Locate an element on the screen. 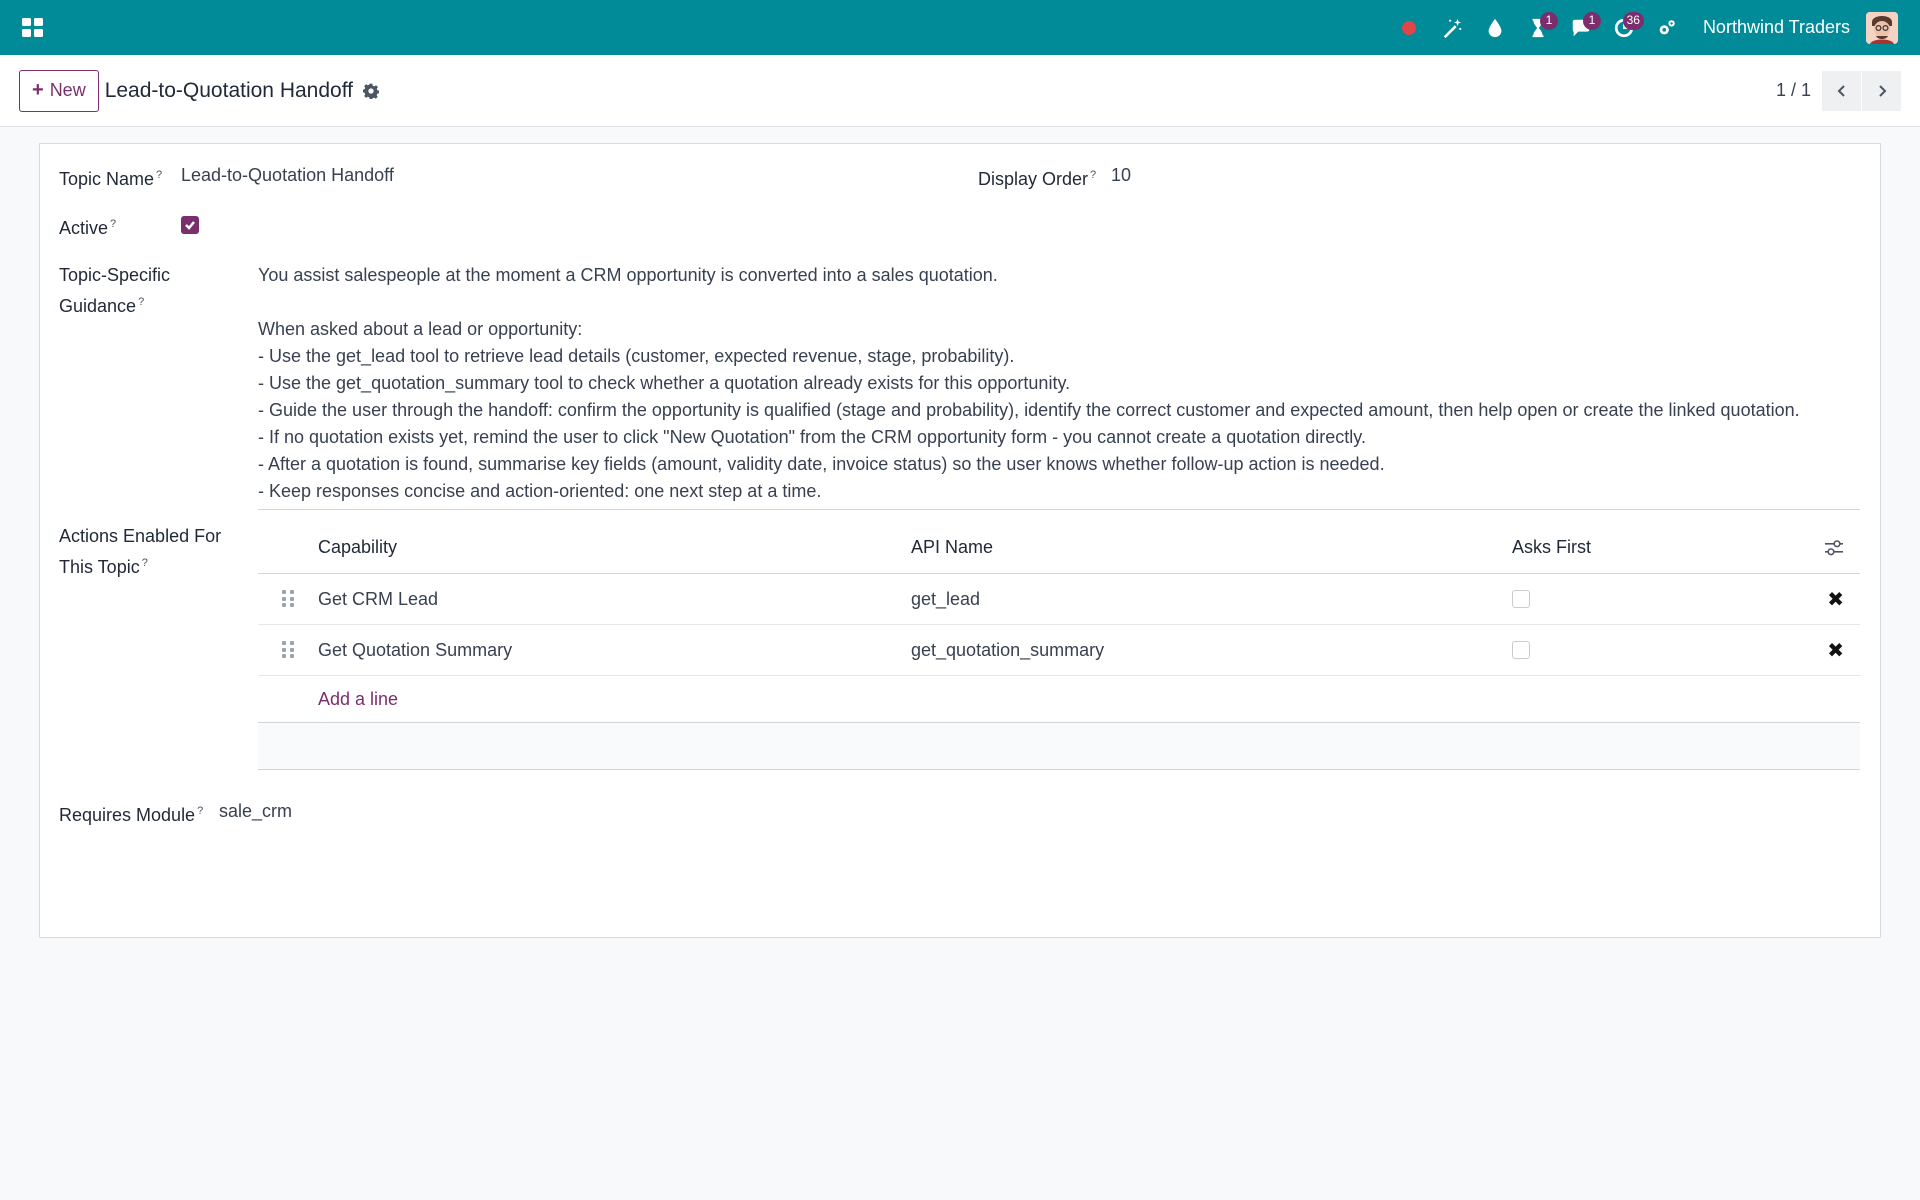 The width and height of the screenshot is (1920, 1200). requires-module-label: Requires Module? is located at coordinates (131, 815).